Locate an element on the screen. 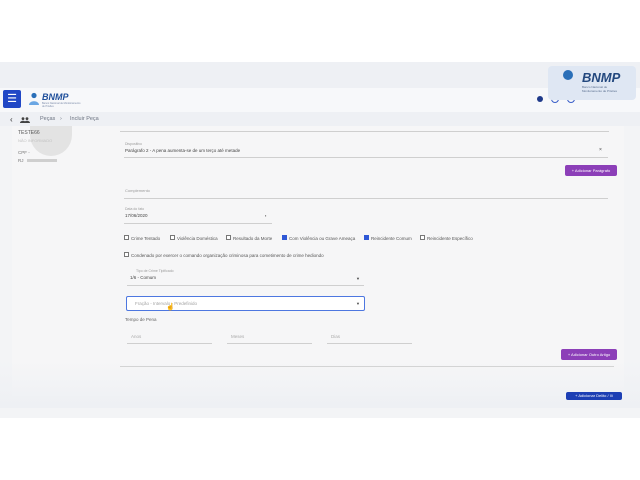 This screenshot has width=640, height=480. person-rg: RJ is located at coordinates (37, 160).